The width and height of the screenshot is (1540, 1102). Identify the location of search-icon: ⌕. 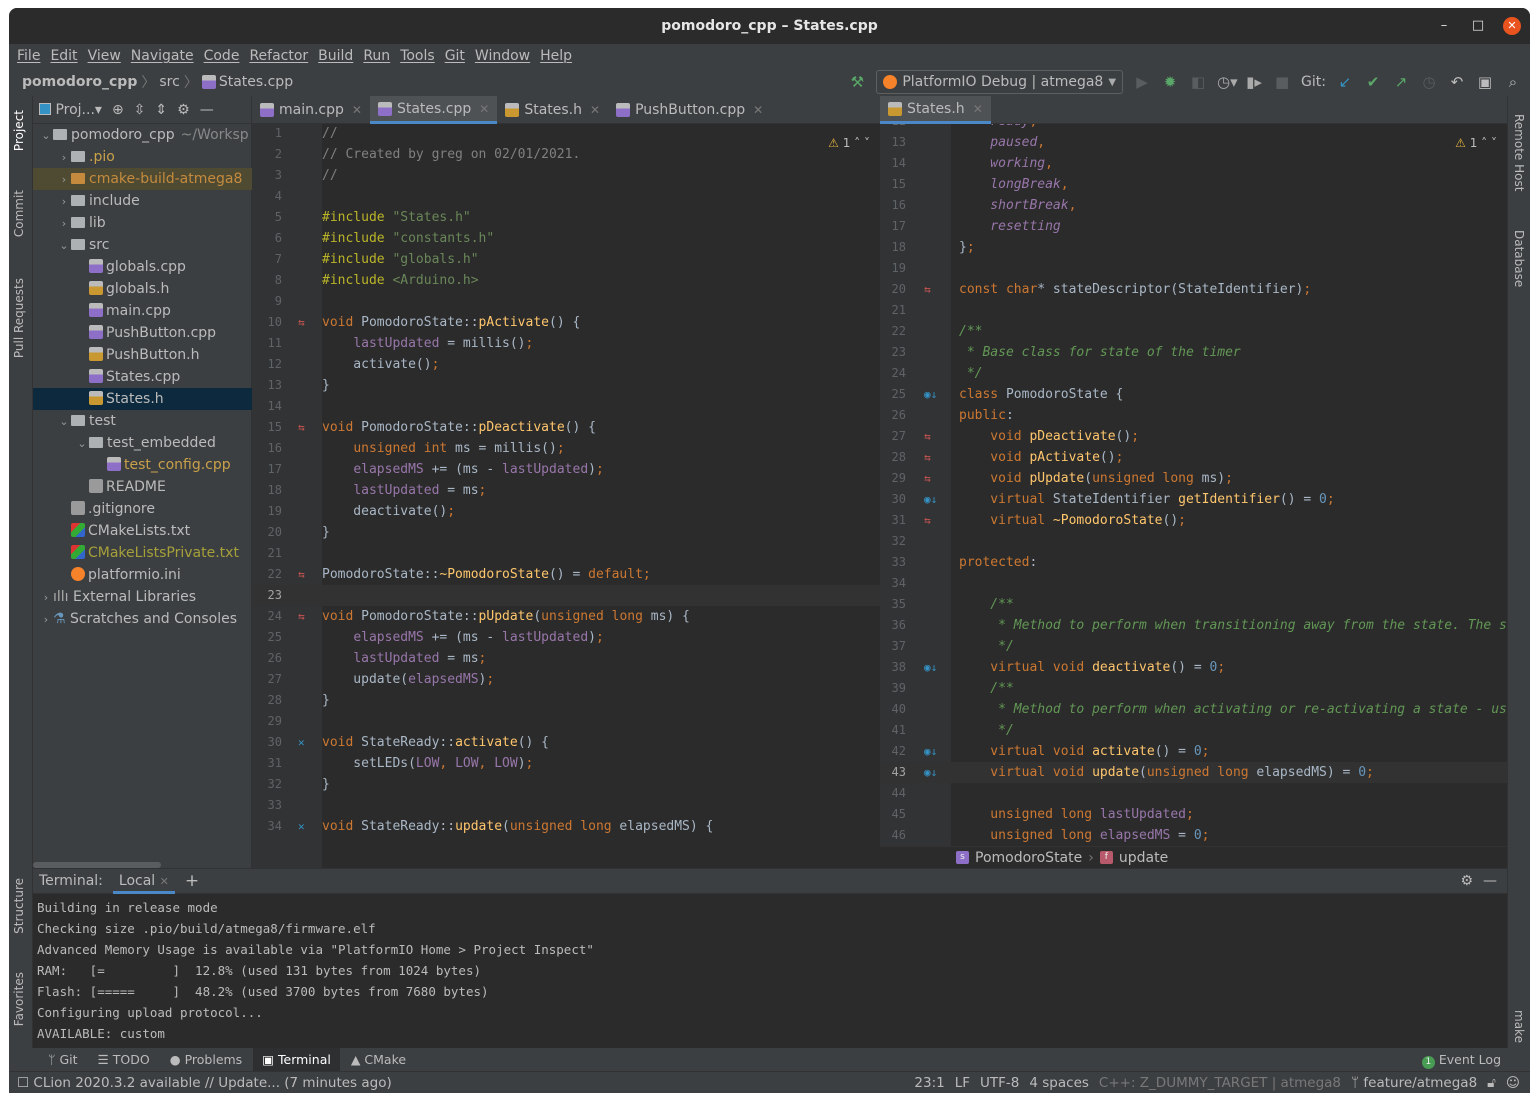
(1513, 82).